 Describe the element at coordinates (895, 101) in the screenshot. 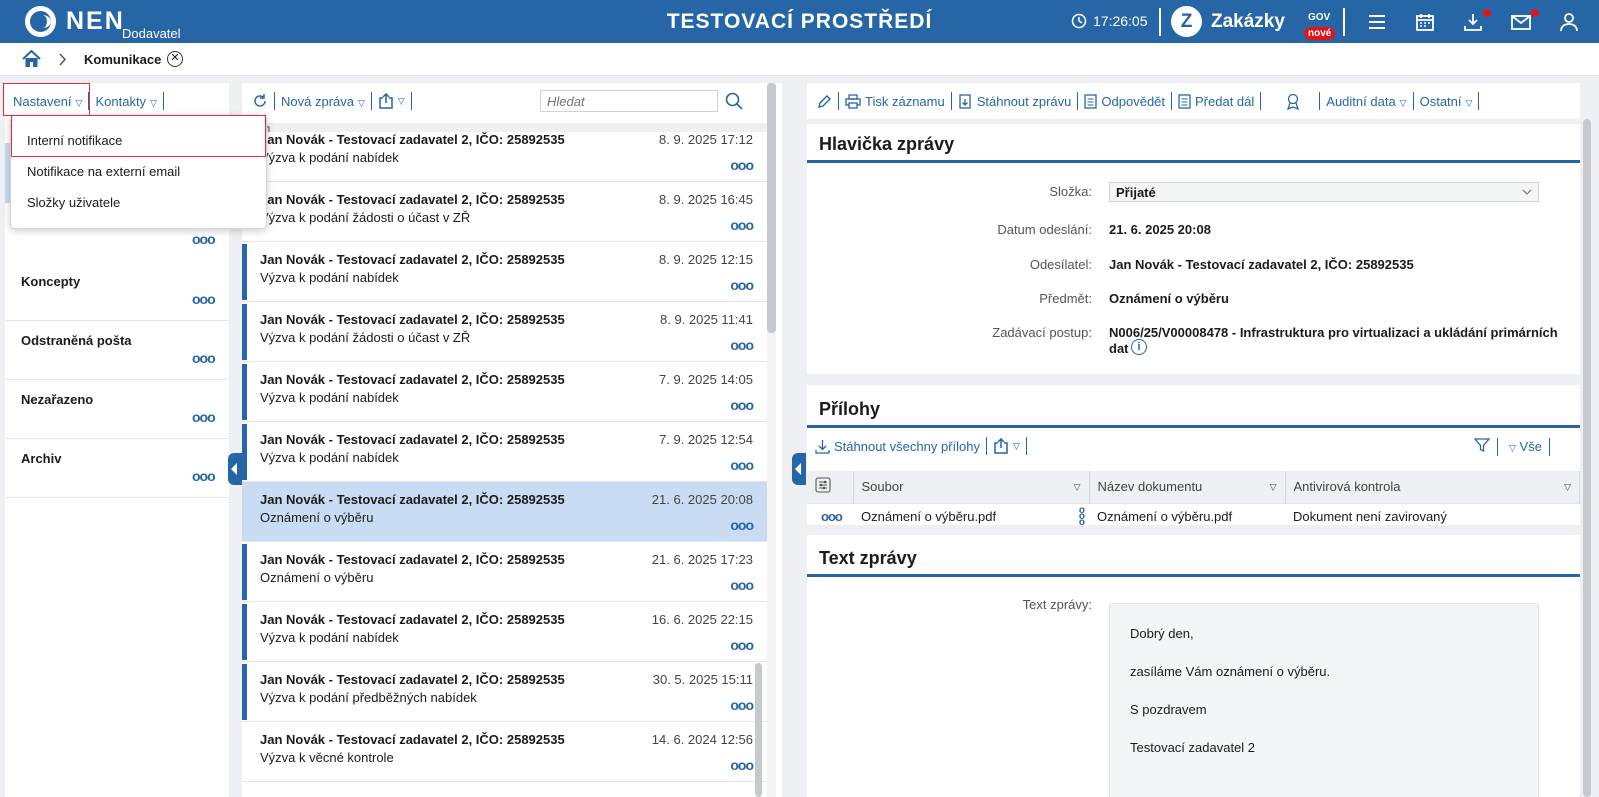

I see `print-button: Tisk záznamu` at that location.